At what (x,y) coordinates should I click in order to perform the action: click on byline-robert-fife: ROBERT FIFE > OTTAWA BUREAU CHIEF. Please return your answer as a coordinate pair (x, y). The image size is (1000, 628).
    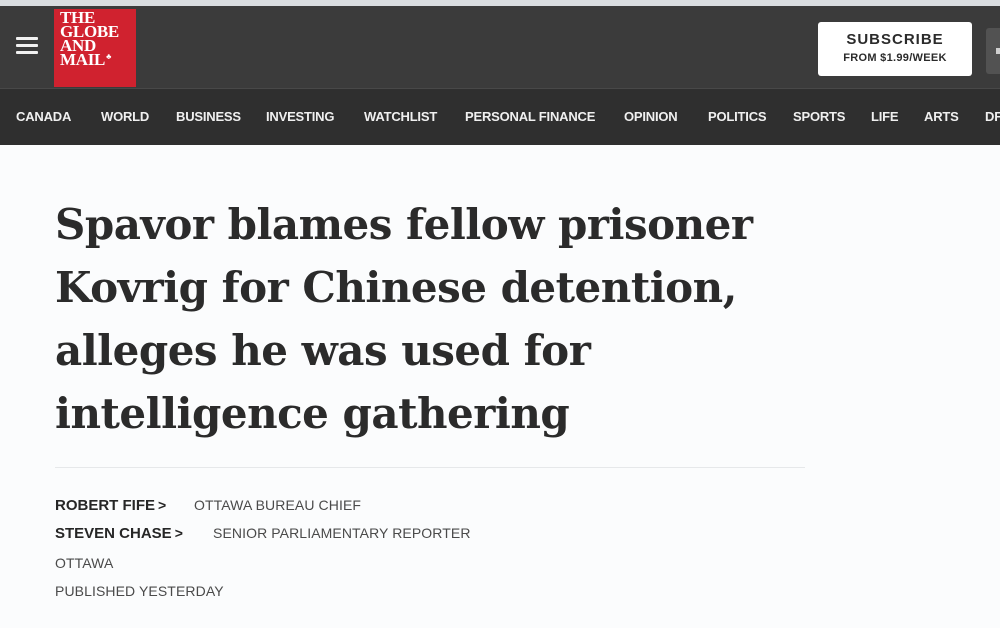
    Looking at the image, I should click on (208, 507).